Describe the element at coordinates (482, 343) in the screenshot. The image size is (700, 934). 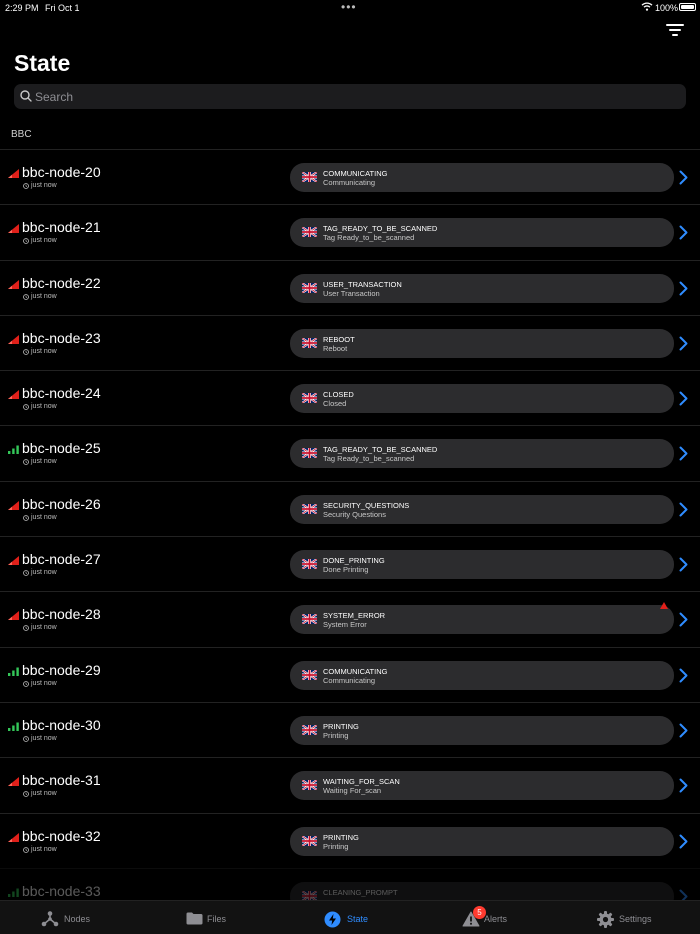
I see `state-pill: REBOOT Reboot` at that location.